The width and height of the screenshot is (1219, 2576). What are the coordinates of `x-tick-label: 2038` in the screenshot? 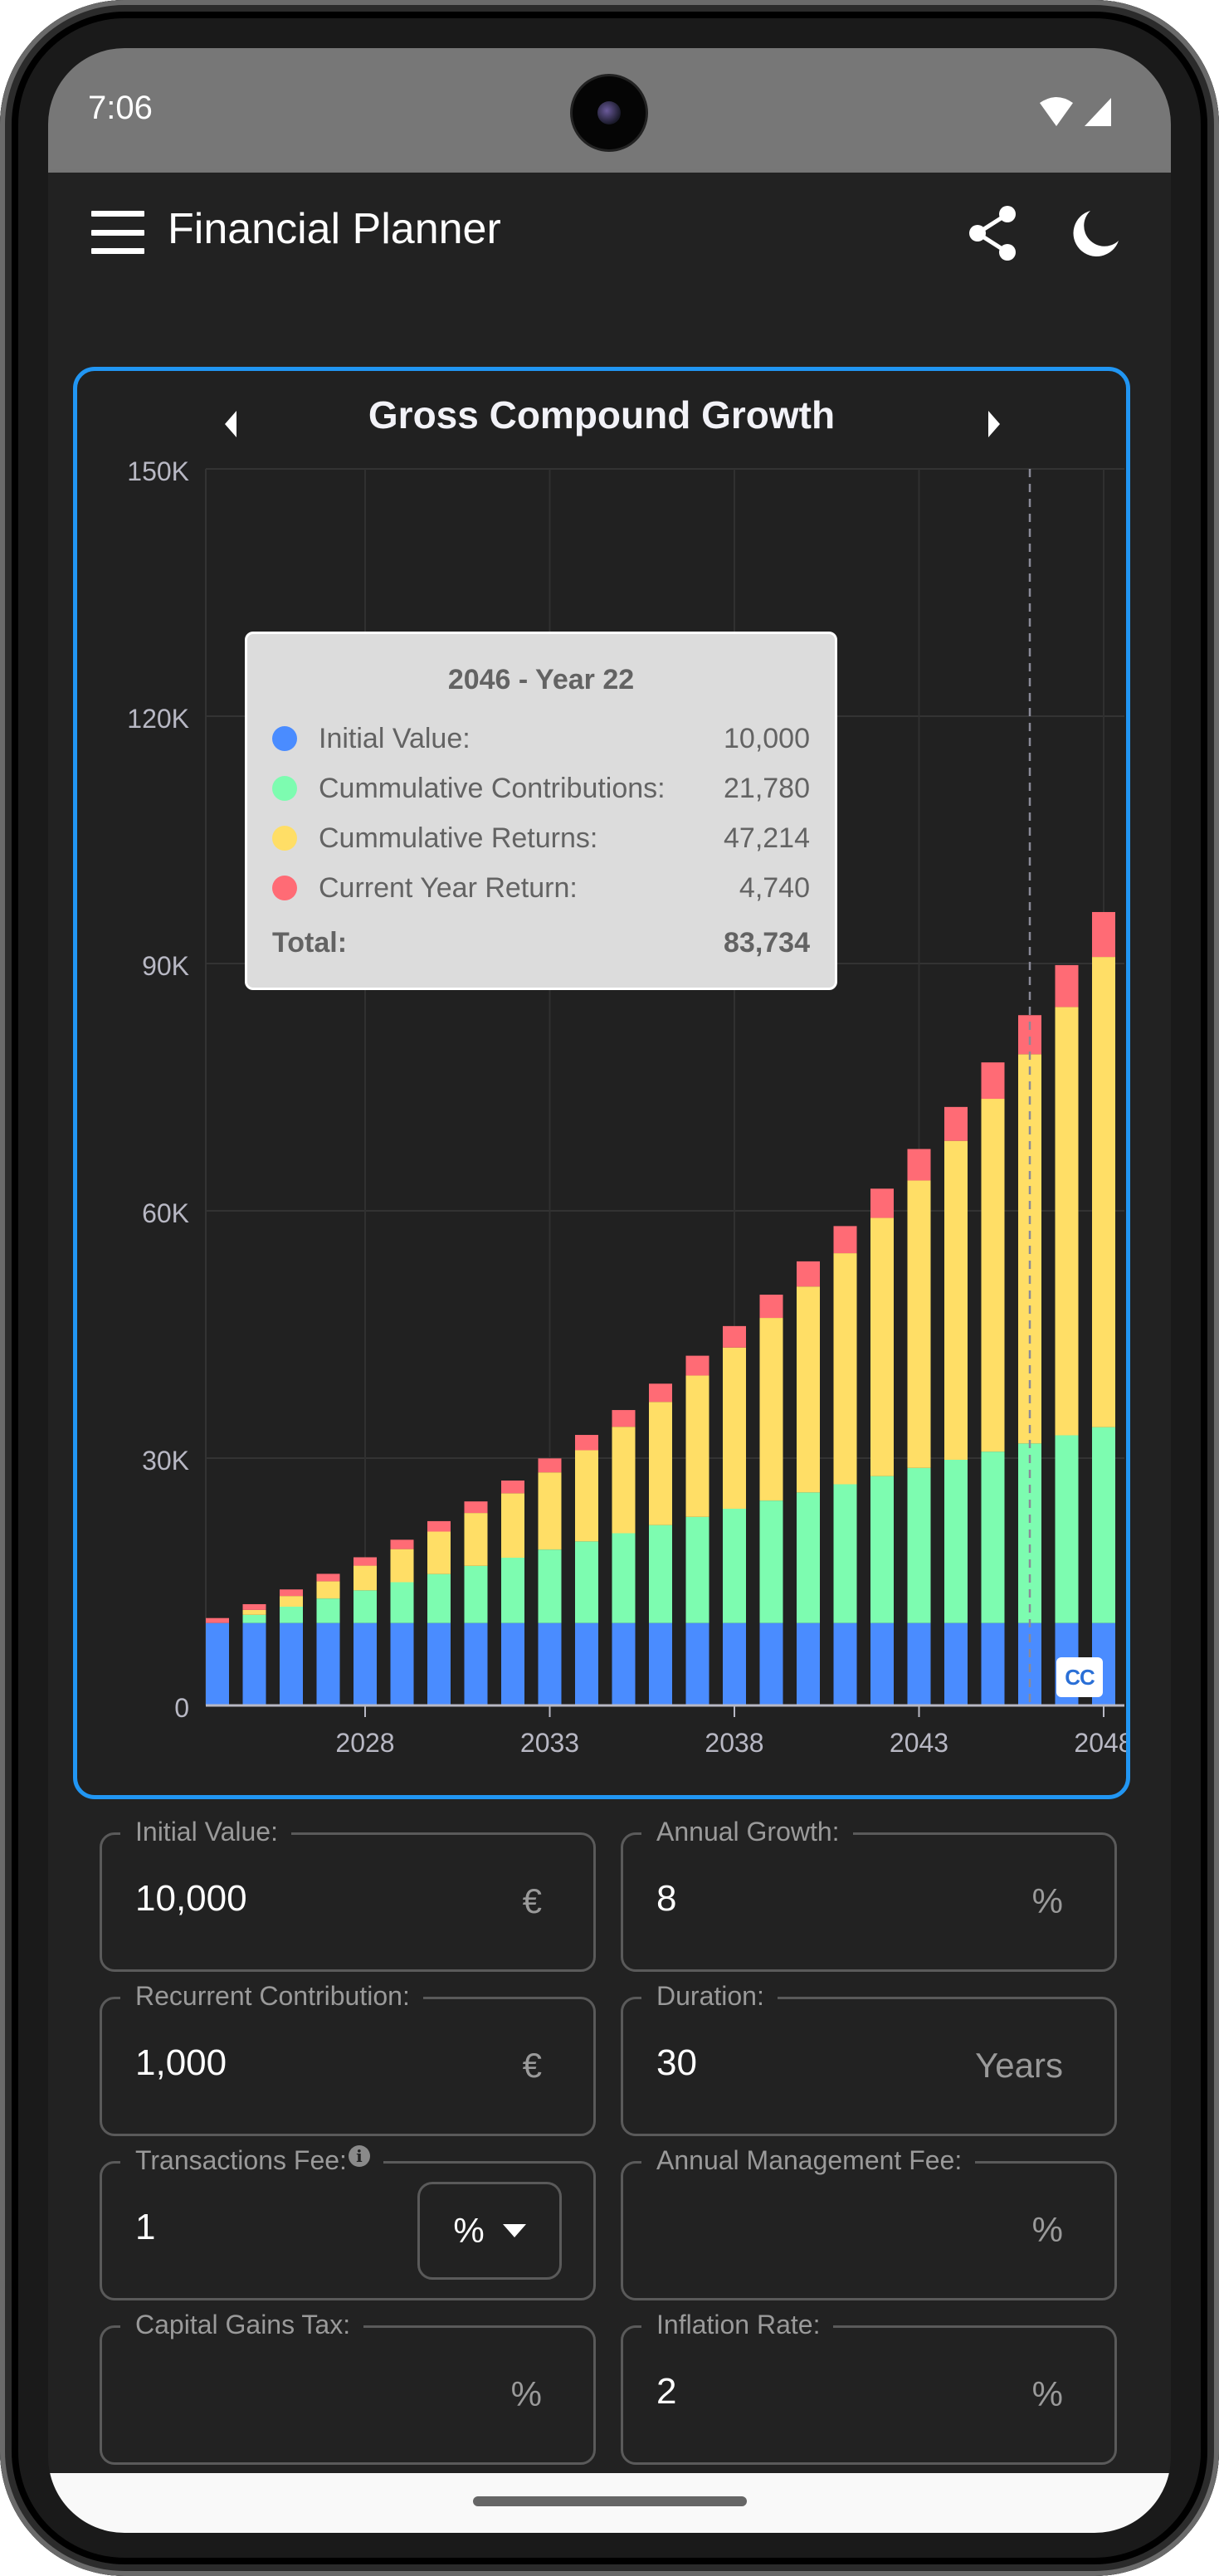 It's located at (734, 1743).